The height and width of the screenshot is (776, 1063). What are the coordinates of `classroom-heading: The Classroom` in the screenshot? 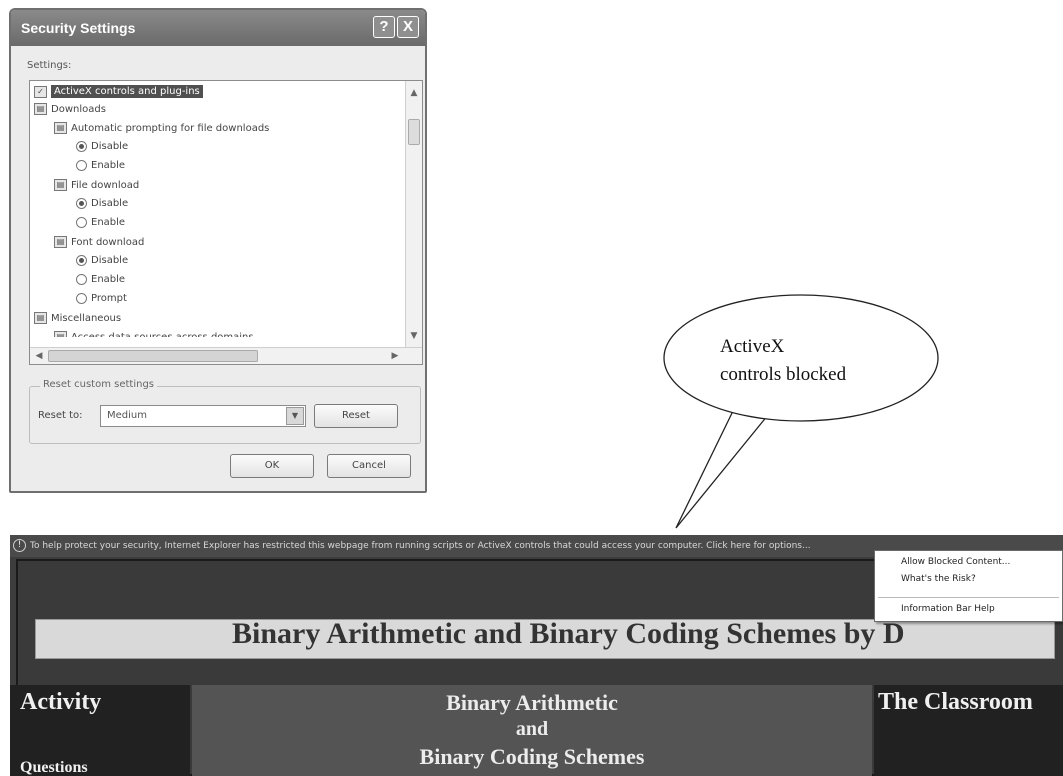 It's located at (955, 702).